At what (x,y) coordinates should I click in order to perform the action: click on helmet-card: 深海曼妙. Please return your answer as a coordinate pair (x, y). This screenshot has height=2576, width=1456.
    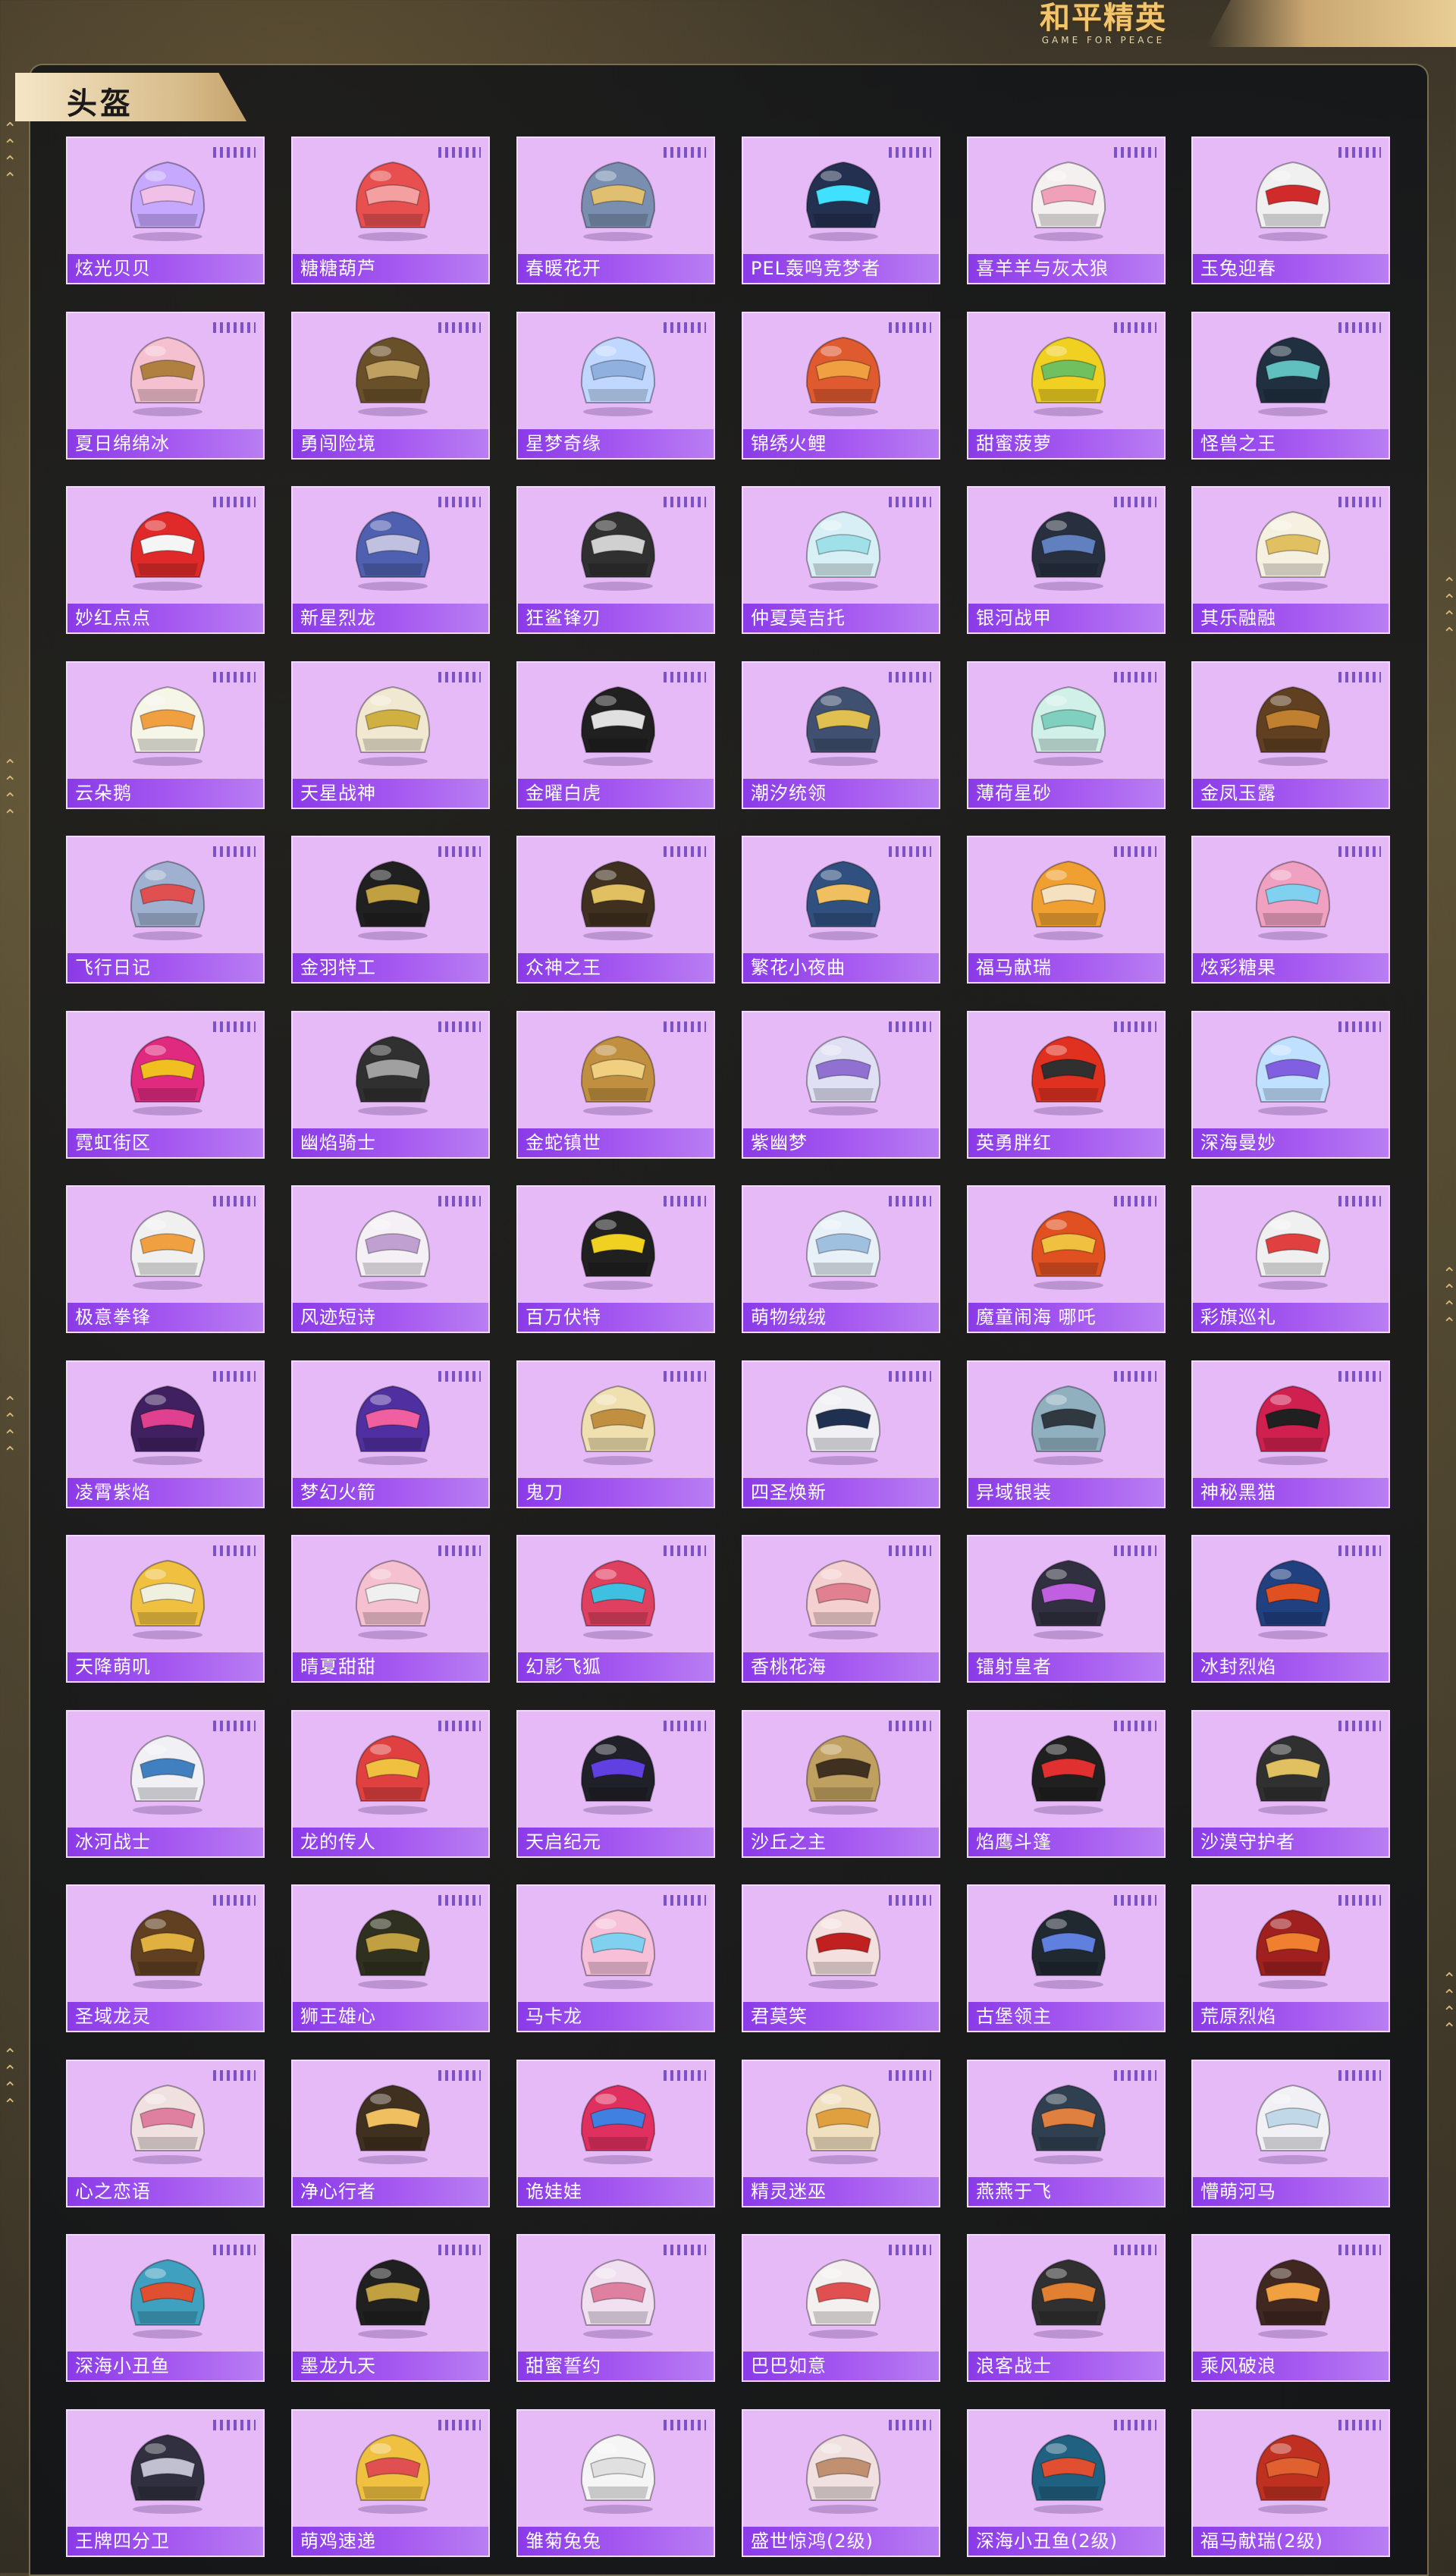
    Looking at the image, I should click on (1290, 1085).